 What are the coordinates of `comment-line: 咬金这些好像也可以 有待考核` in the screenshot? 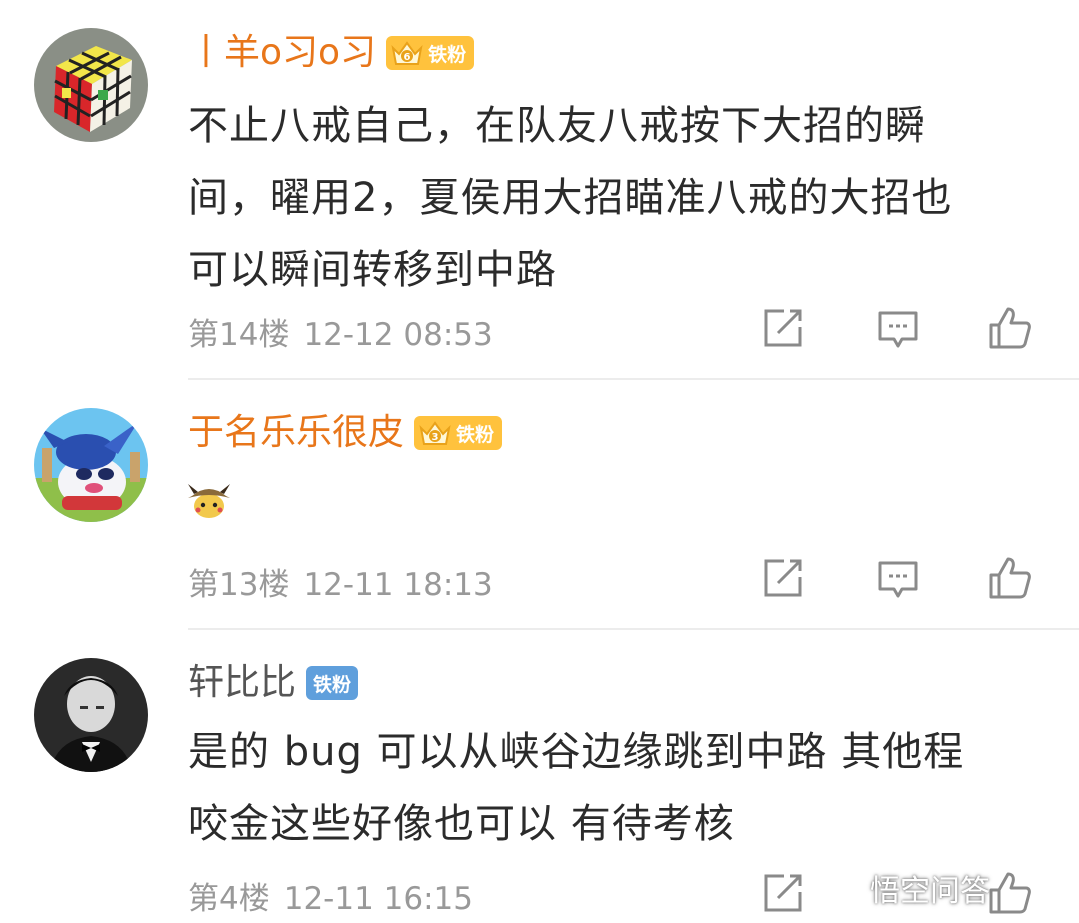 It's located at (461, 824).